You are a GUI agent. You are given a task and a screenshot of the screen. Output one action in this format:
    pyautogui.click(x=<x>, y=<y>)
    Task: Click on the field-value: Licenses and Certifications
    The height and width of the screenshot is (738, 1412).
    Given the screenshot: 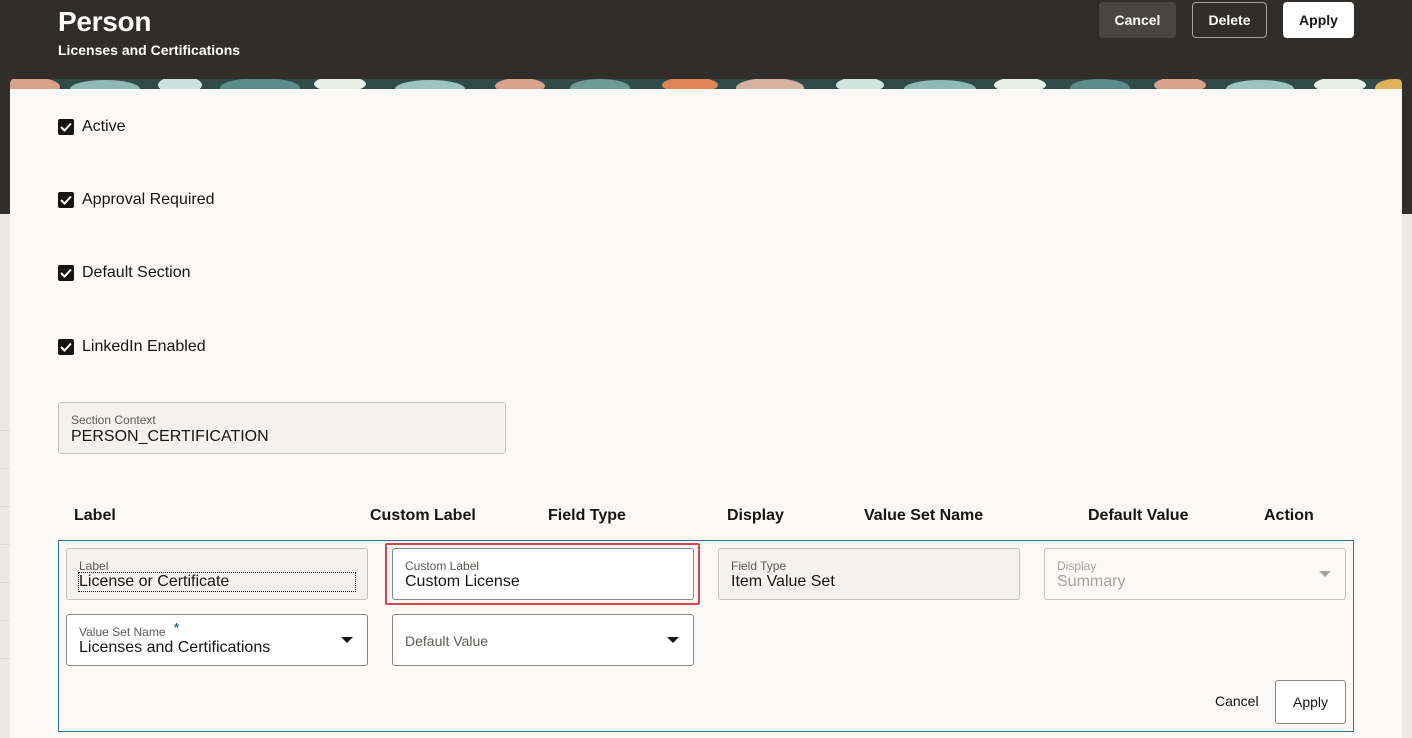 What is the action you would take?
    pyautogui.click(x=175, y=647)
    